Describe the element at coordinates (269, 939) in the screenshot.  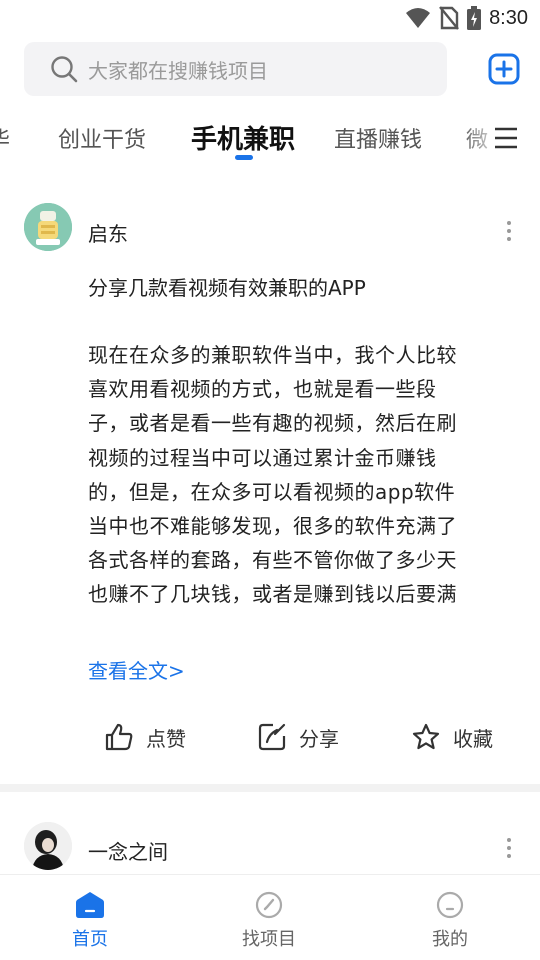
I see `nav-find-projects-label: 找项目` at that location.